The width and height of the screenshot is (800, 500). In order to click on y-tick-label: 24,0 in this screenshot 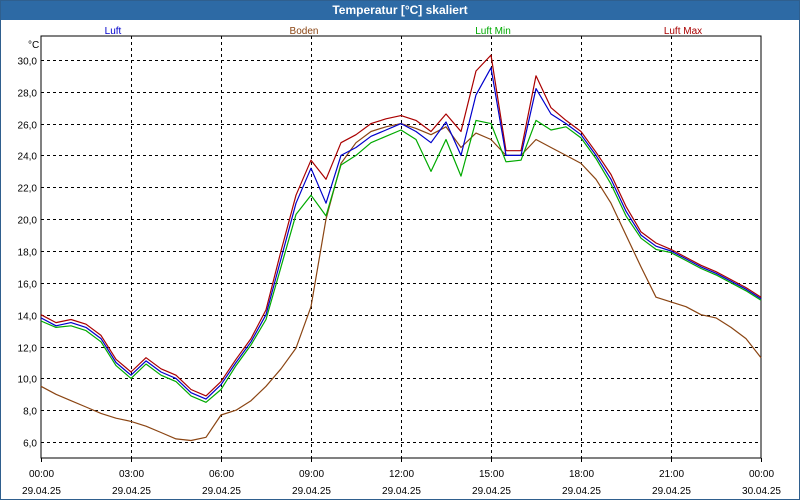, I will do `click(28, 157)`.